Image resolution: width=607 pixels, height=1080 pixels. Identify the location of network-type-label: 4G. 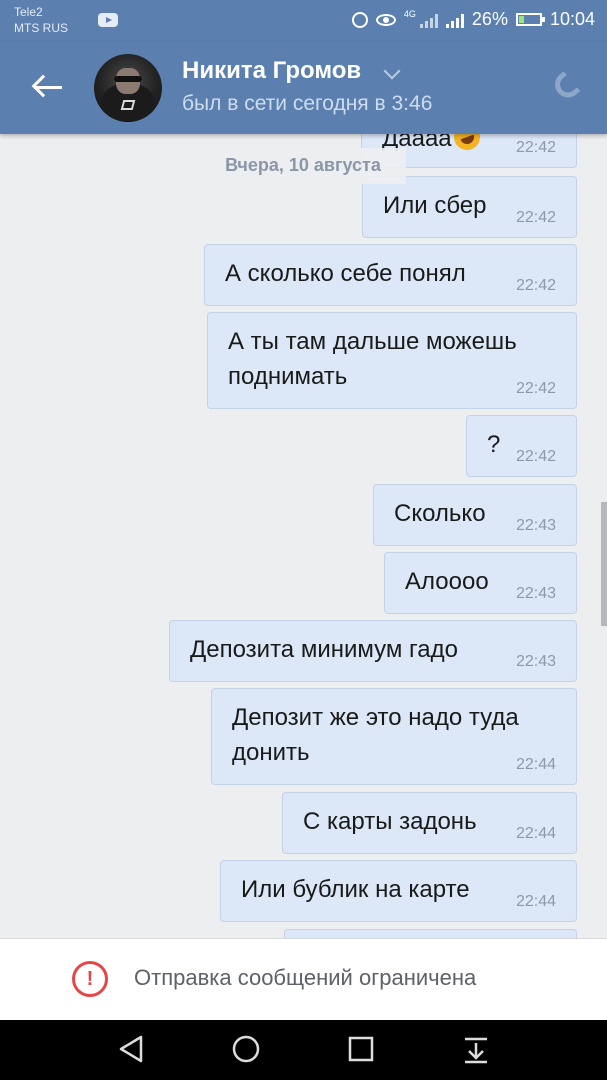
(409, 13).